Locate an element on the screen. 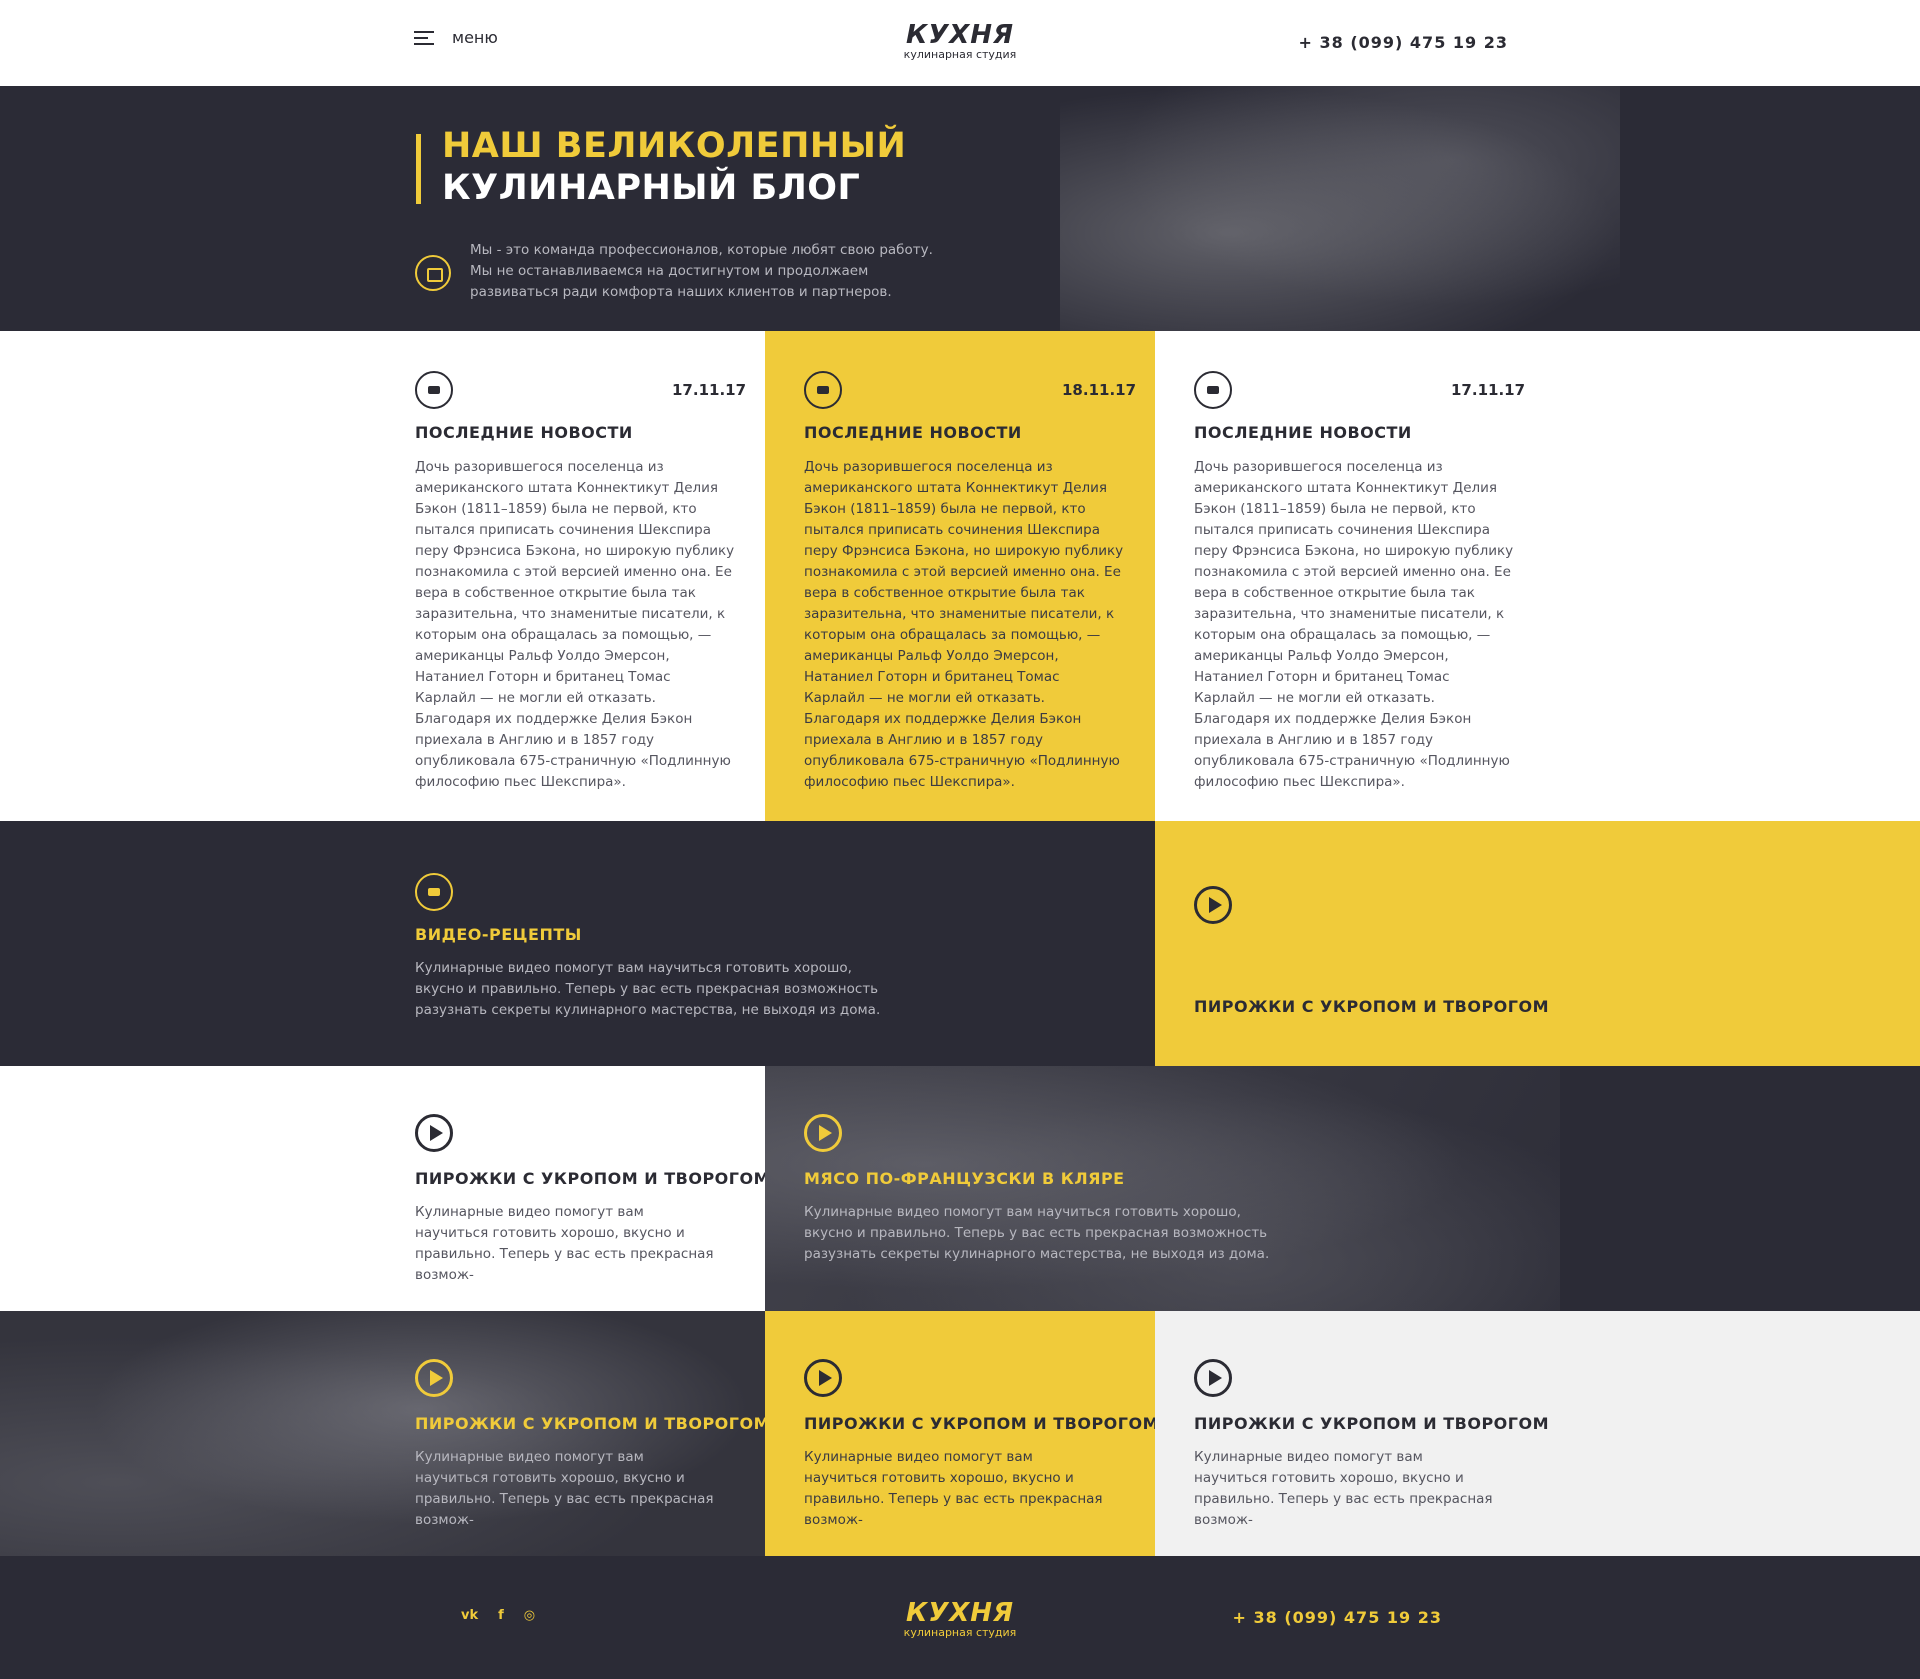 The image size is (1920, 1679). hero-photo is located at coordinates (1340, 208).